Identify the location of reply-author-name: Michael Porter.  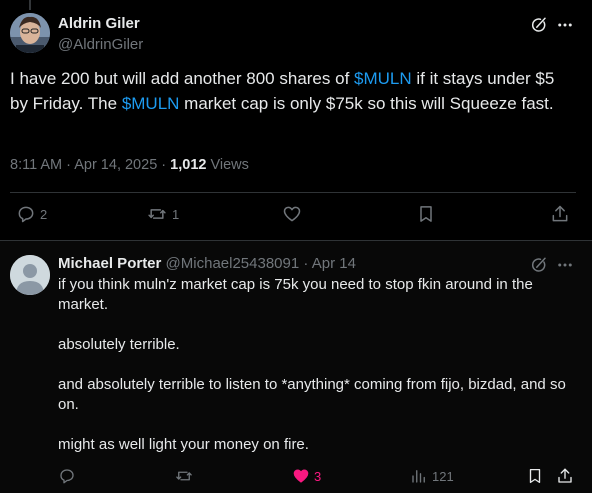
(109, 263).